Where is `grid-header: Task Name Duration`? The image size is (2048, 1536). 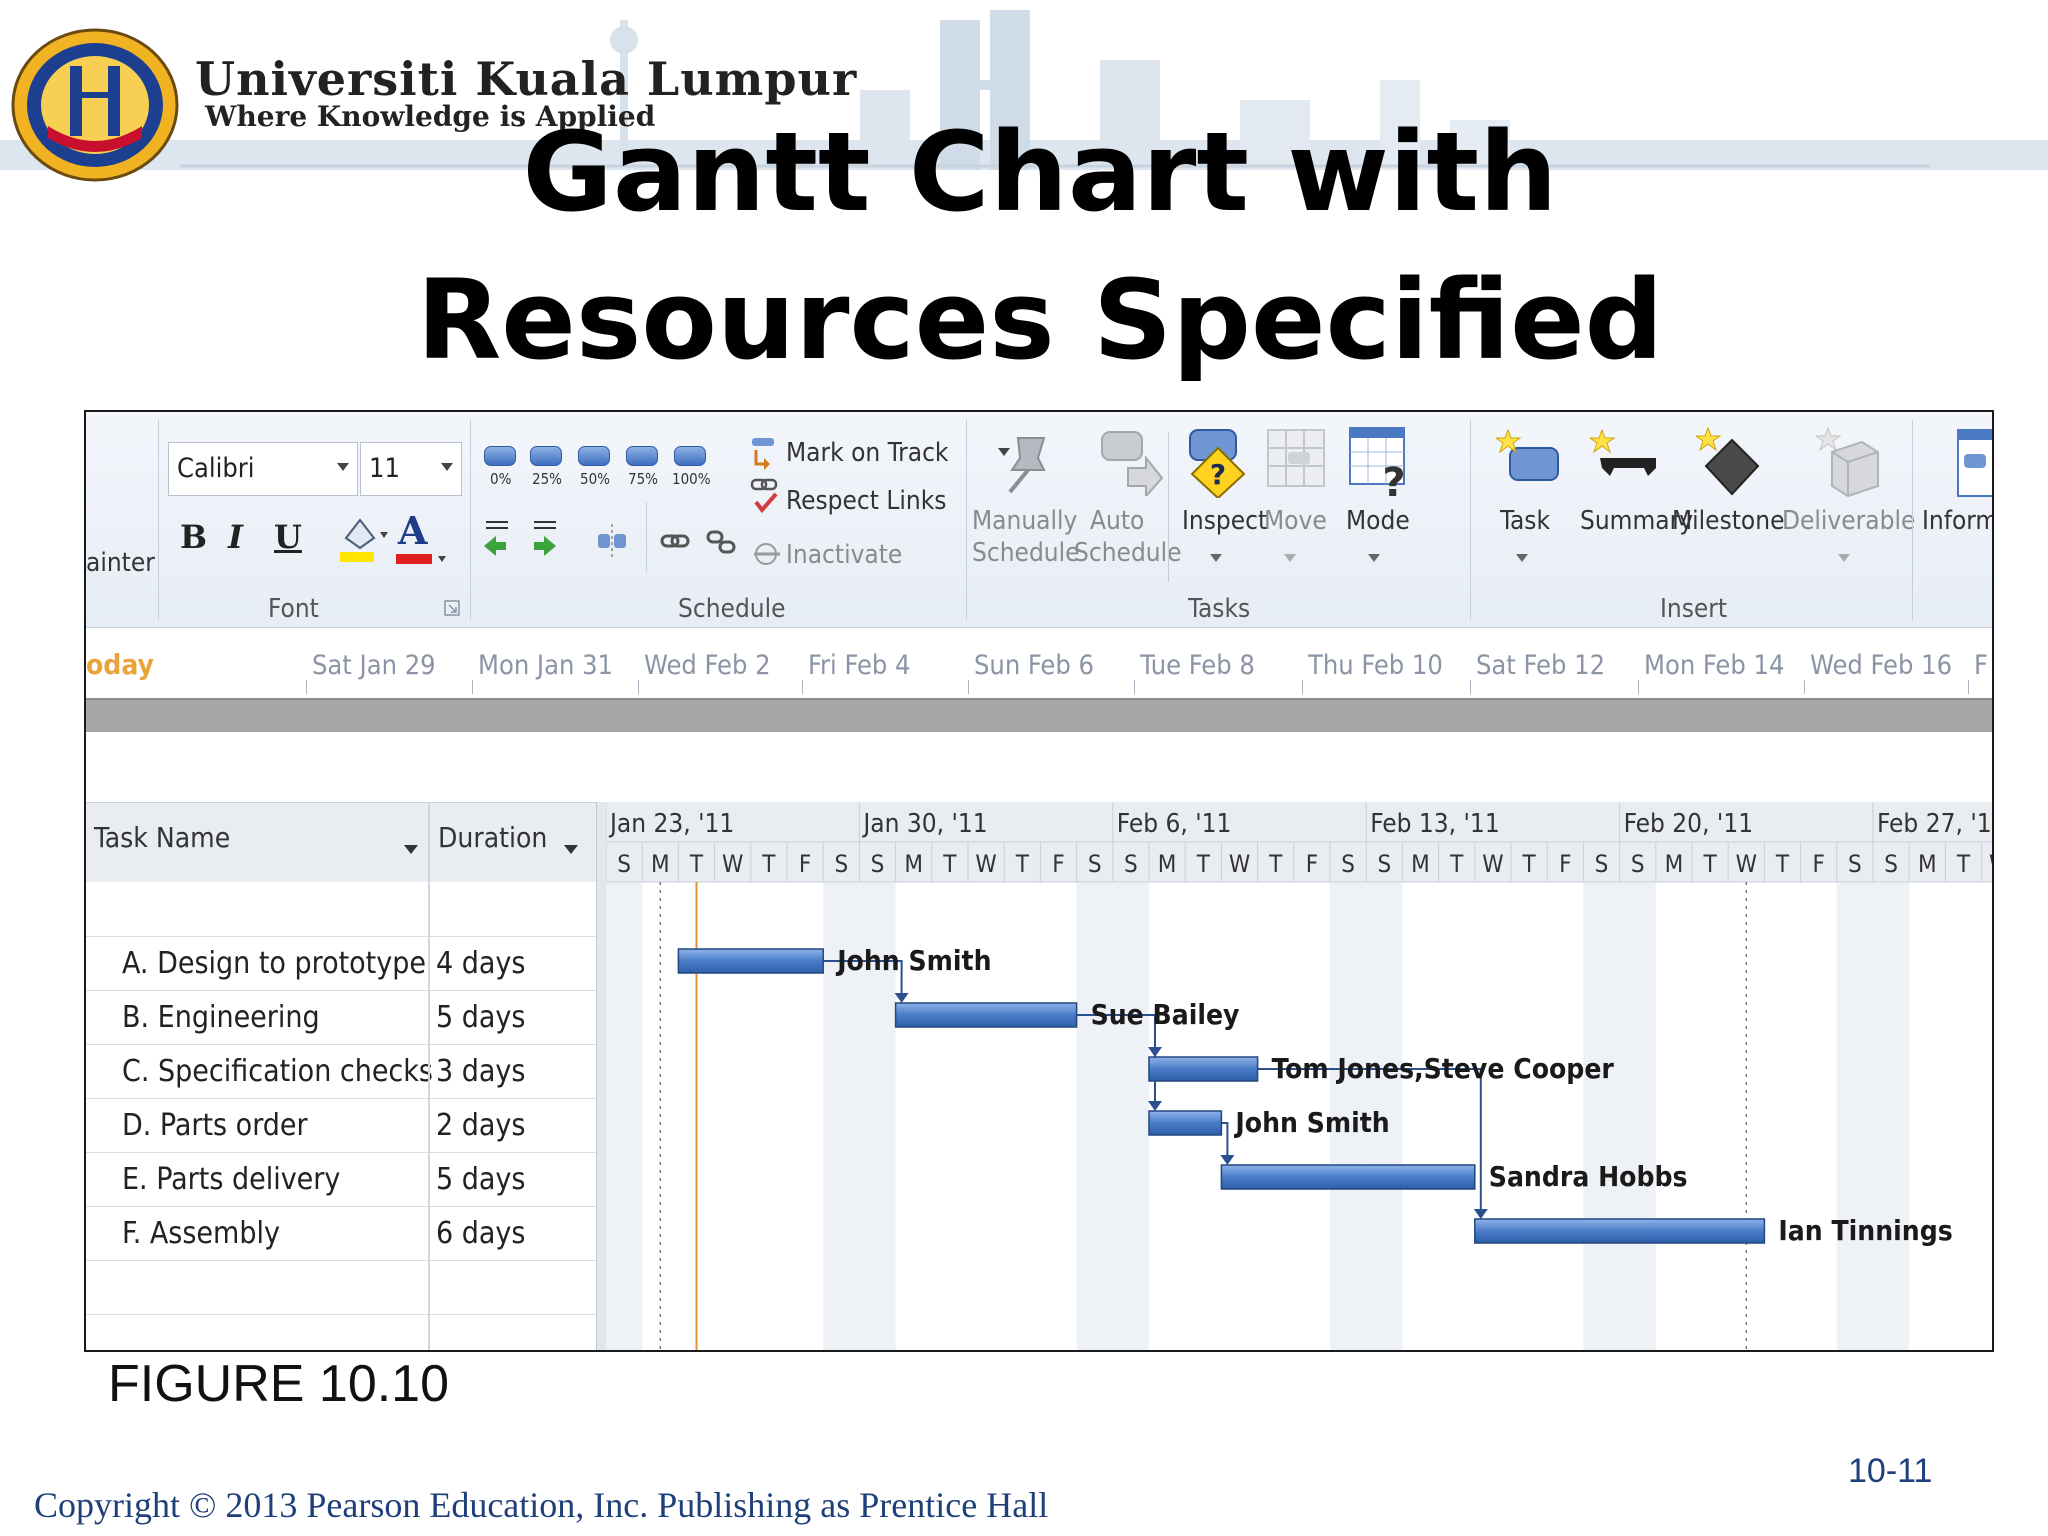
grid-header: Task Name Duration is located at coordinates (341, 843).